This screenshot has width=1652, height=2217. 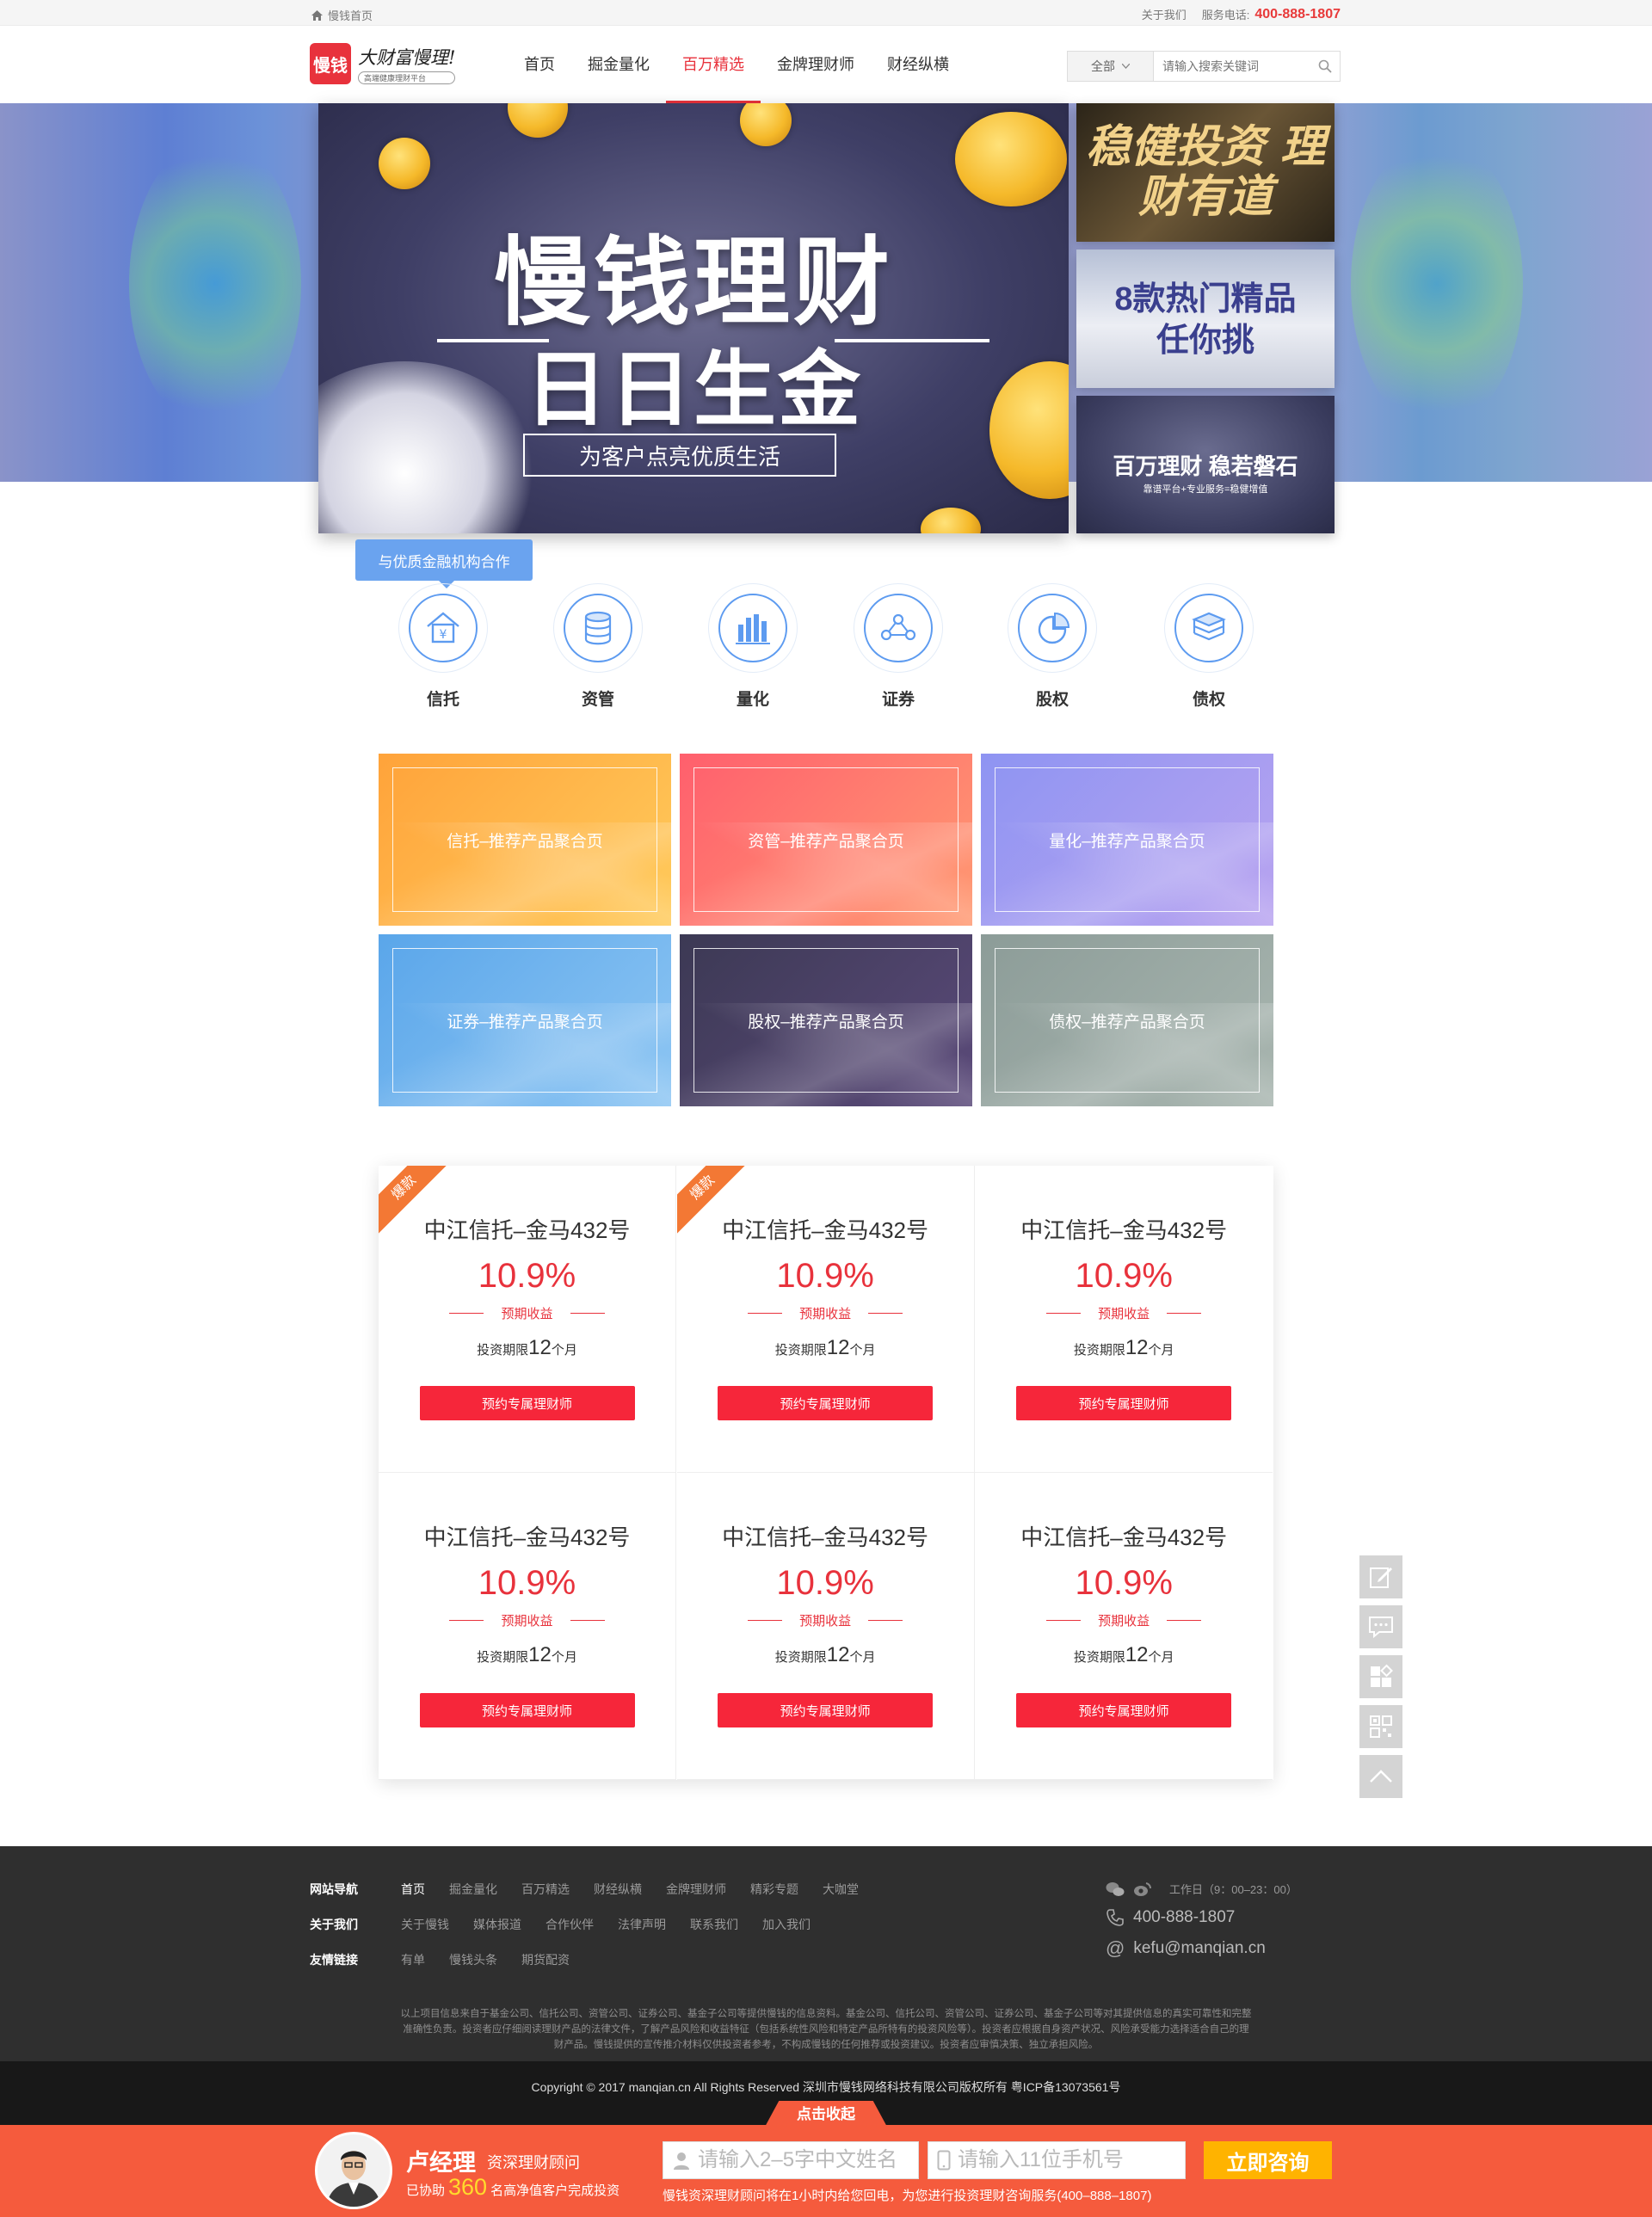 What do you see at coordinates (898, 646) in the screenshot?
I see `category-securities: 证券` at bounding box center [898, 646].